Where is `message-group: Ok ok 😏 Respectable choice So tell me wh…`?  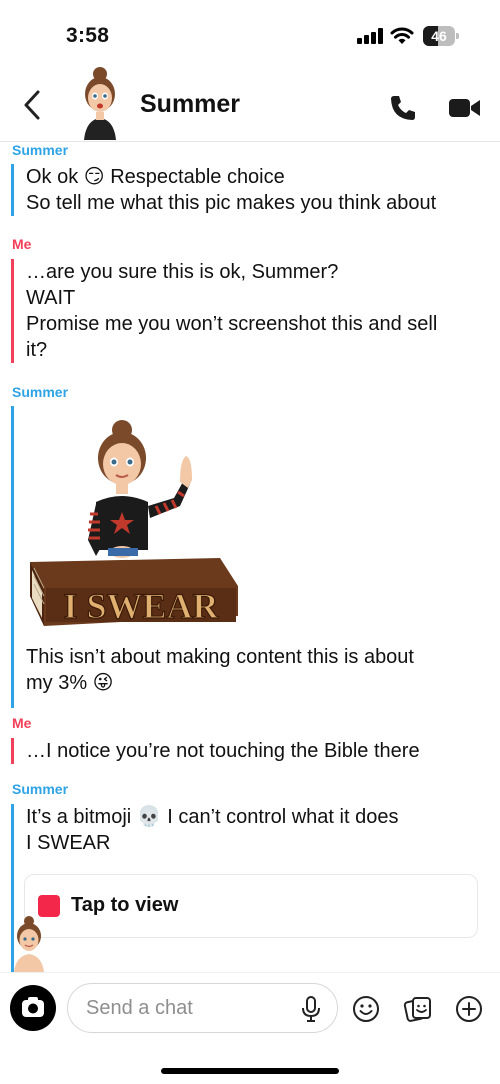
message-group: Ok ok 😏 Respectable choice So tell me wh… is located at coordinates (251, 190).